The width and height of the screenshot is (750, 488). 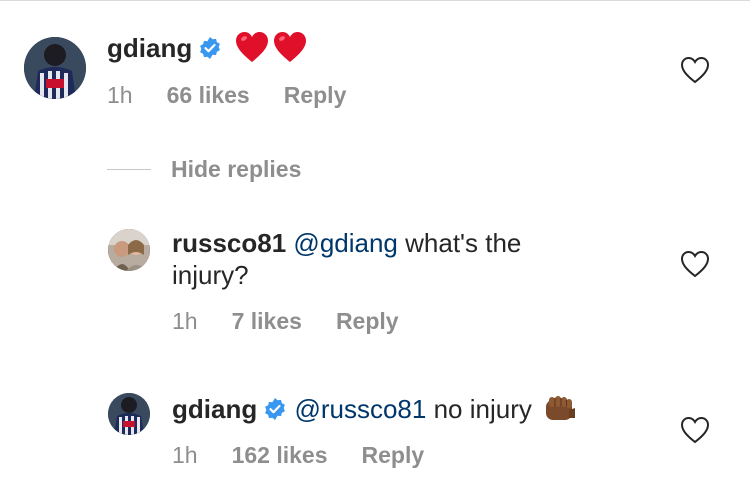 I want to click on fist-emoji-icon, so click(x=560, y=413).